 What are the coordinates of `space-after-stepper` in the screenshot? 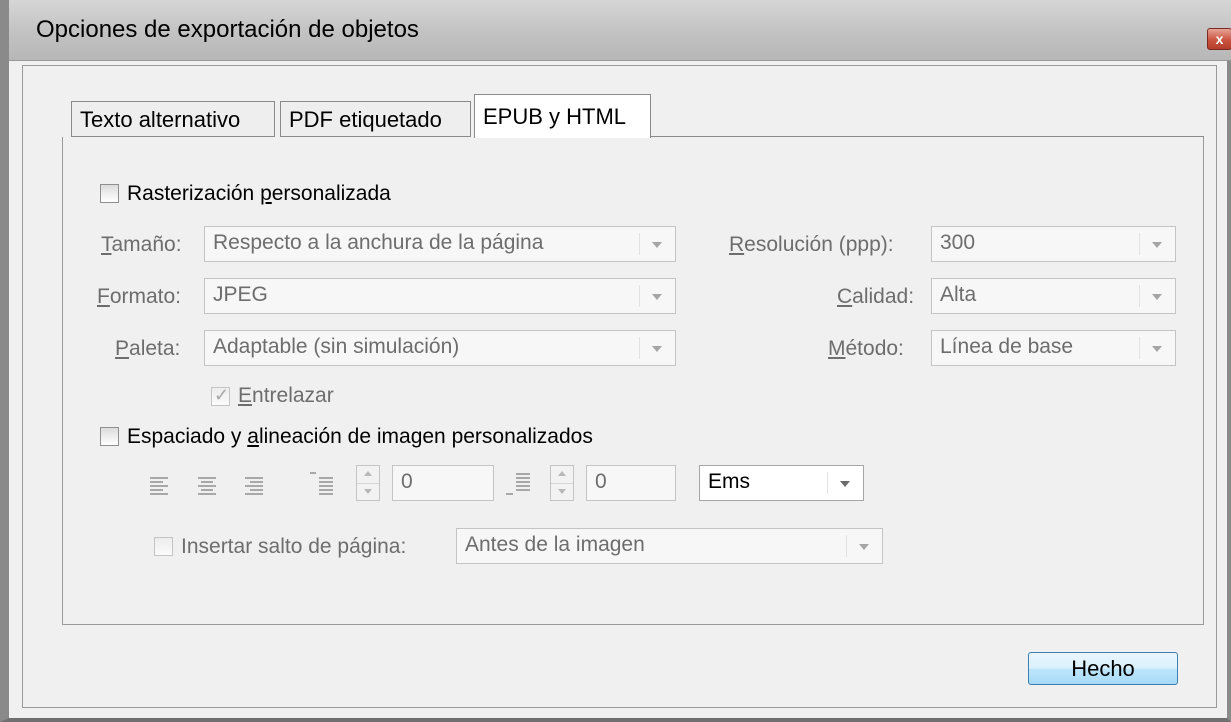 It's located at (562, 483).